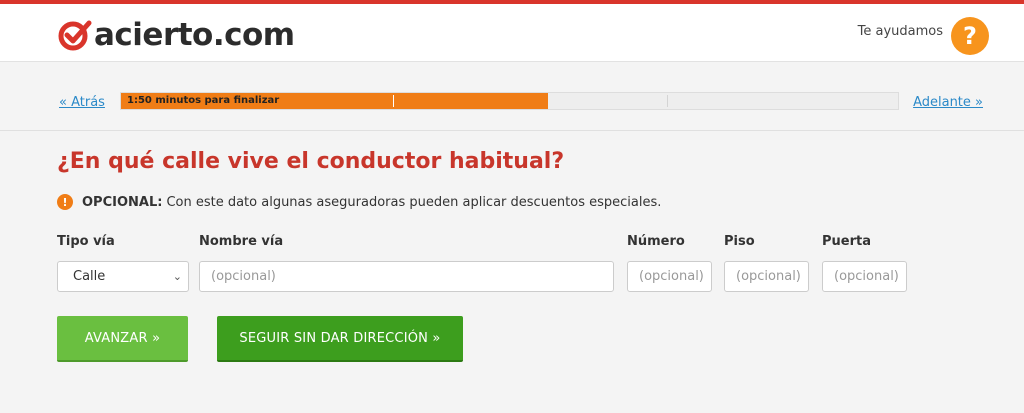  I want to click on tipo-via-value: Calle, so click(89, 276).